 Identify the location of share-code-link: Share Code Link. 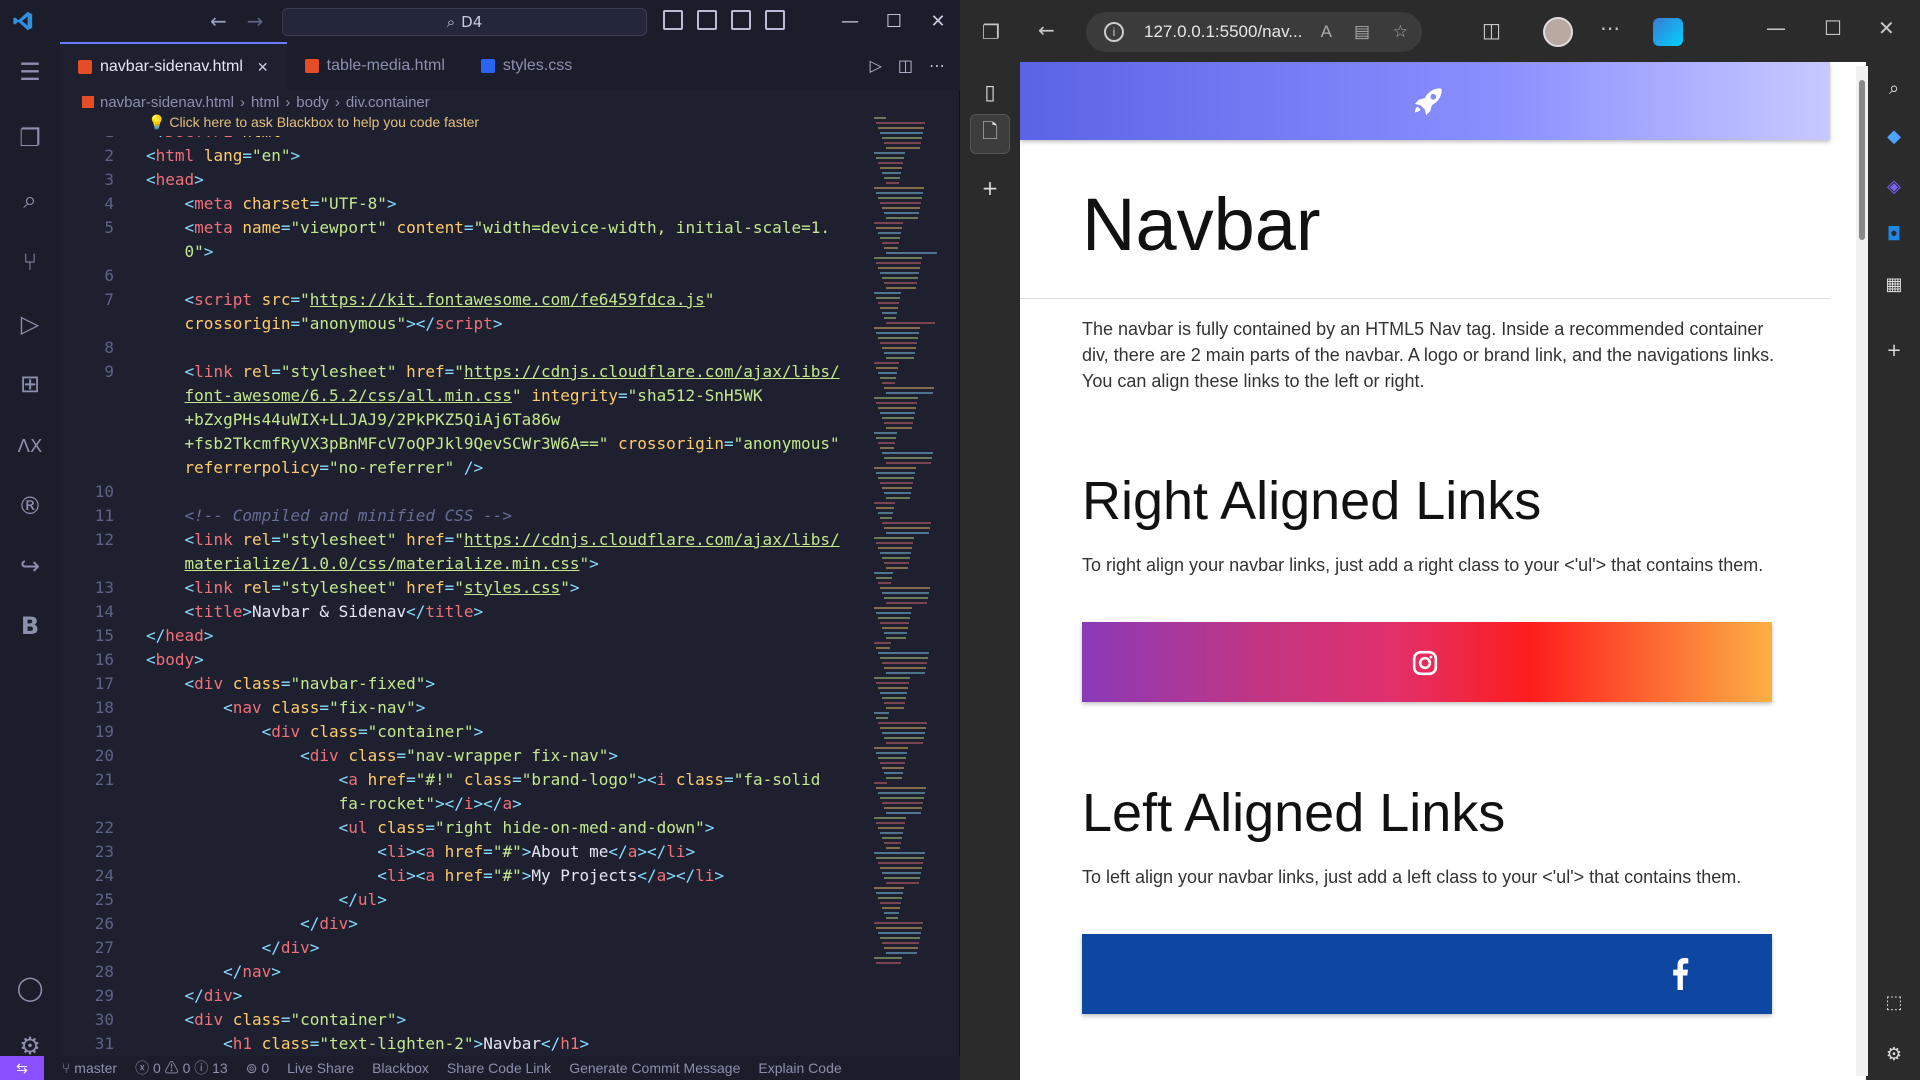
(499, 1068).